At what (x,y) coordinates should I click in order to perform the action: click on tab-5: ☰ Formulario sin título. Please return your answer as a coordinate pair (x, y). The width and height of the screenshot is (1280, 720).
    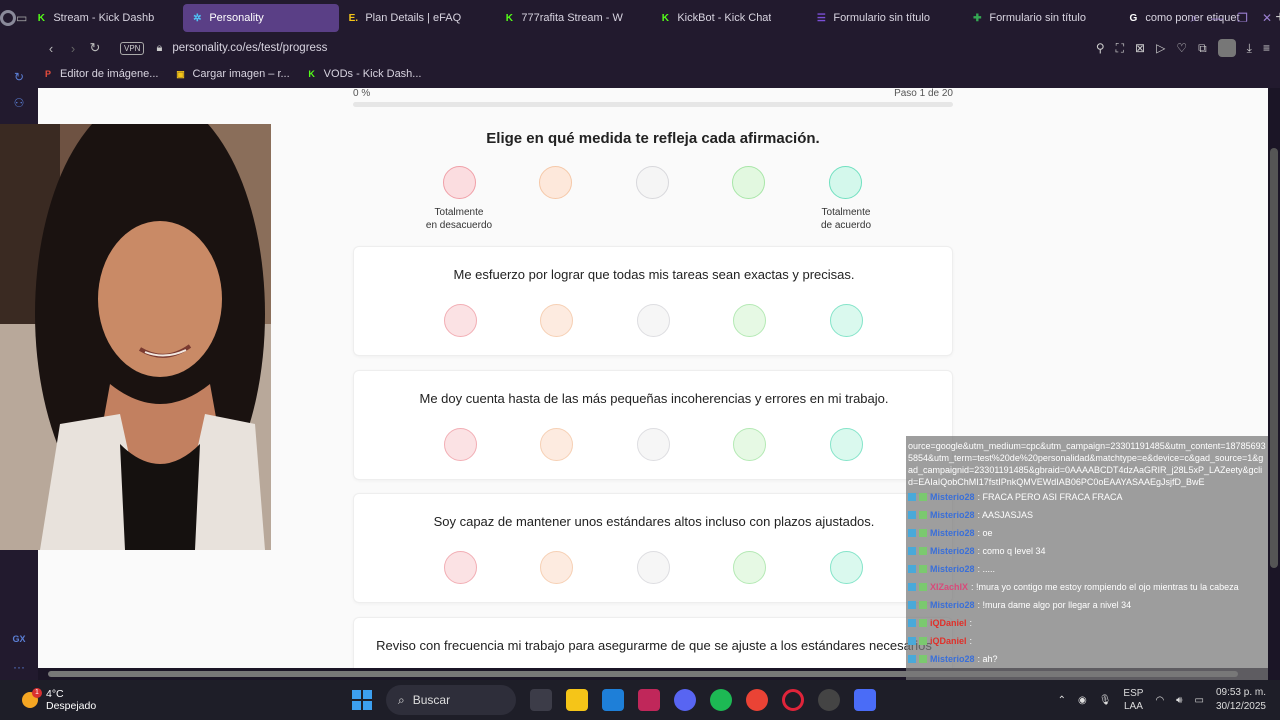
    Looking at the image, I should click on (885, 18).